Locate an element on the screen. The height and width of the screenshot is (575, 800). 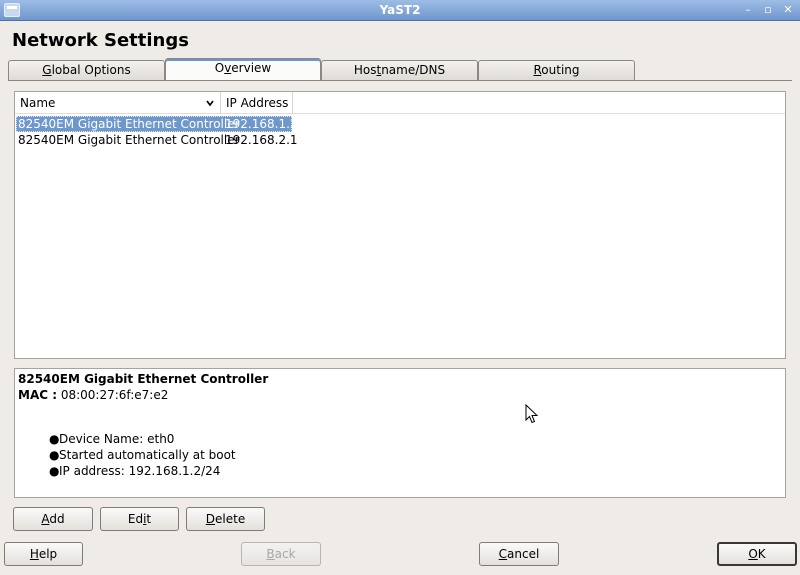
tab-label: Hostname/DNS is located at coordinates (399, 70).